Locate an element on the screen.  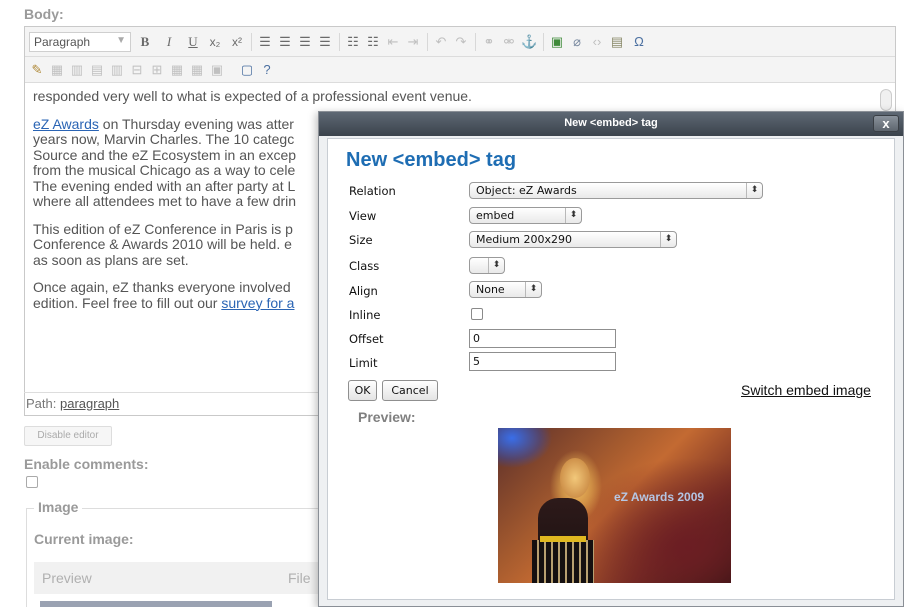
indent-icon: ⇥ is located at coordinates (413, 42).